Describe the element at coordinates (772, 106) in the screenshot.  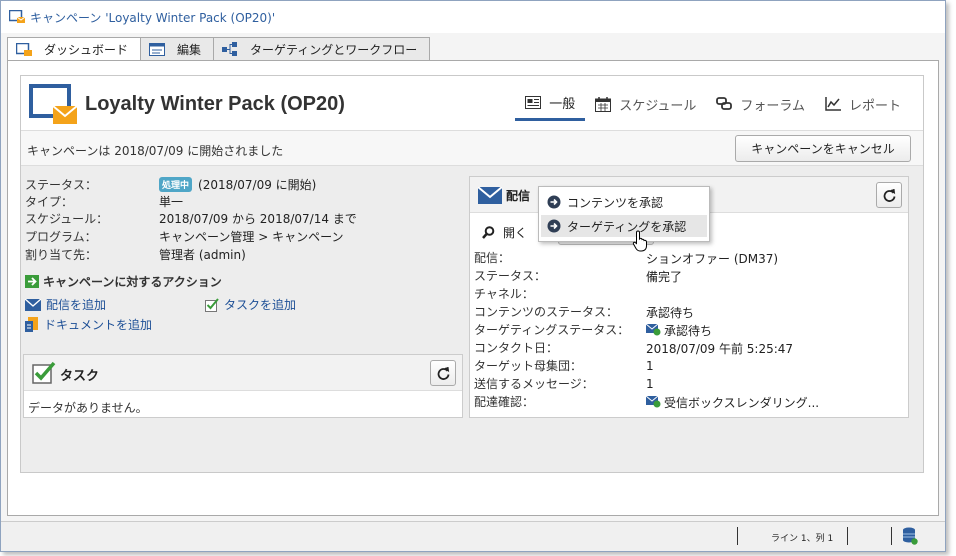
I see `view-forum-label: フォーラム` at that location.